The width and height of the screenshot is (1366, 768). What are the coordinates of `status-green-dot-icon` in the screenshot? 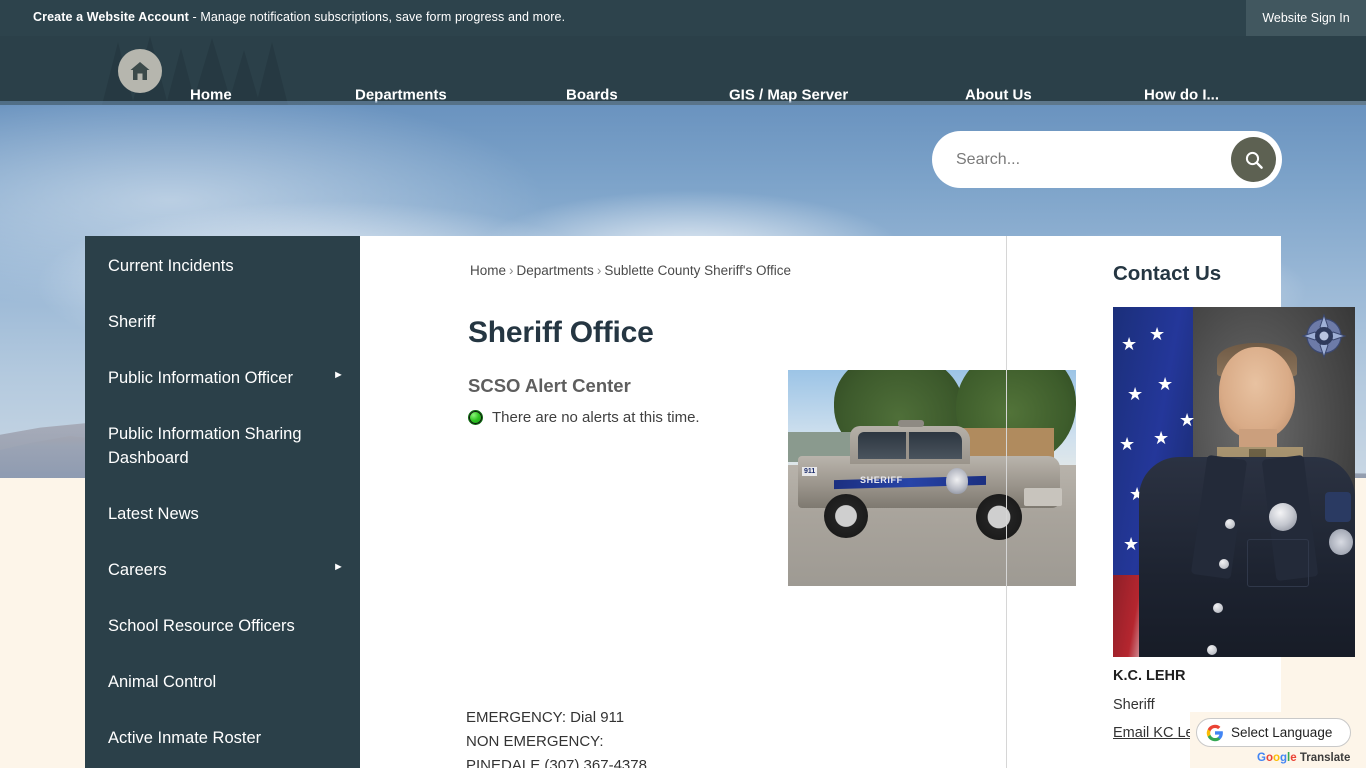 It's located at (475, 417).